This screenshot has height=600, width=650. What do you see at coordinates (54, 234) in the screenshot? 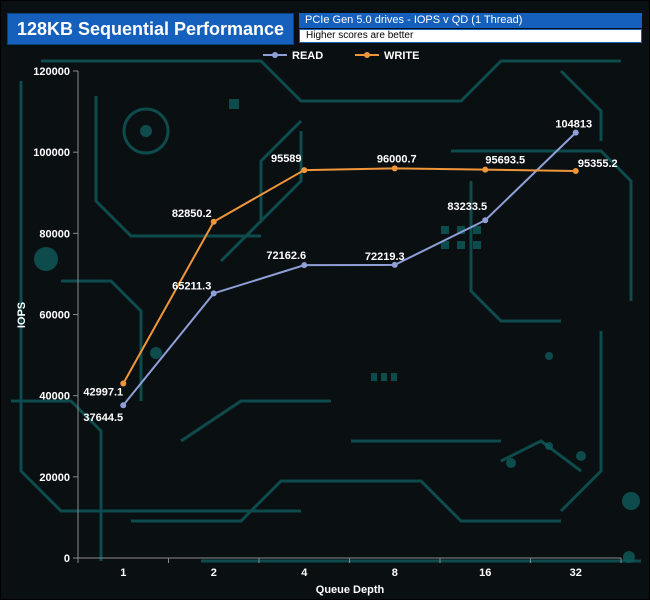
I see `y-tick-label: 80000` at bounding box center [54, 234].